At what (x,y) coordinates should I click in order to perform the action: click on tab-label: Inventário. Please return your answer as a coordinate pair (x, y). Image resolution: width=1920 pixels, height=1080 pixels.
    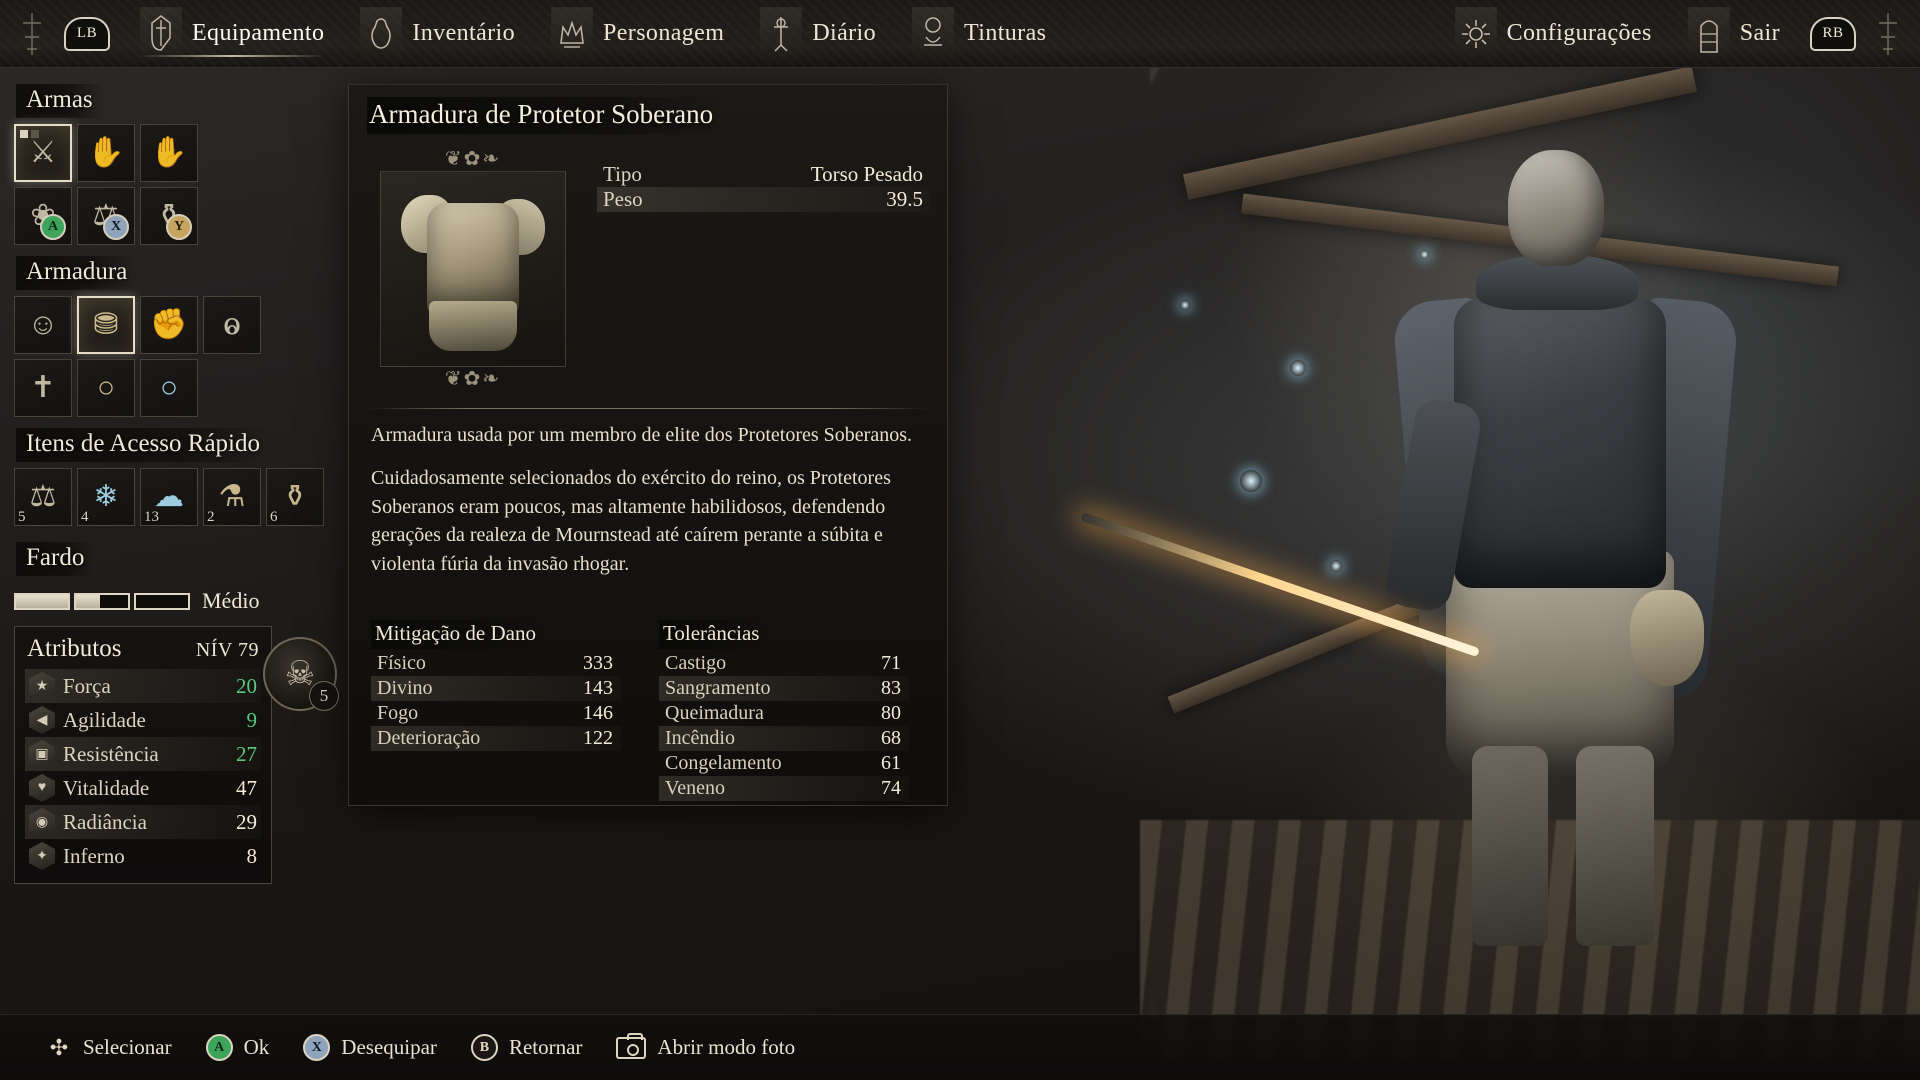
    Looking at the image, I should click on (463, 33).